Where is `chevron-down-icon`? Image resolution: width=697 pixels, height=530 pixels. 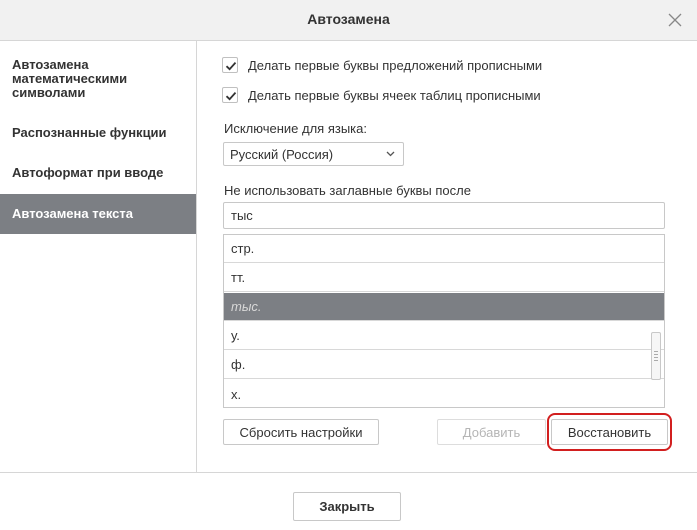
chevron-down-icon is located at coordinates (390, 154).